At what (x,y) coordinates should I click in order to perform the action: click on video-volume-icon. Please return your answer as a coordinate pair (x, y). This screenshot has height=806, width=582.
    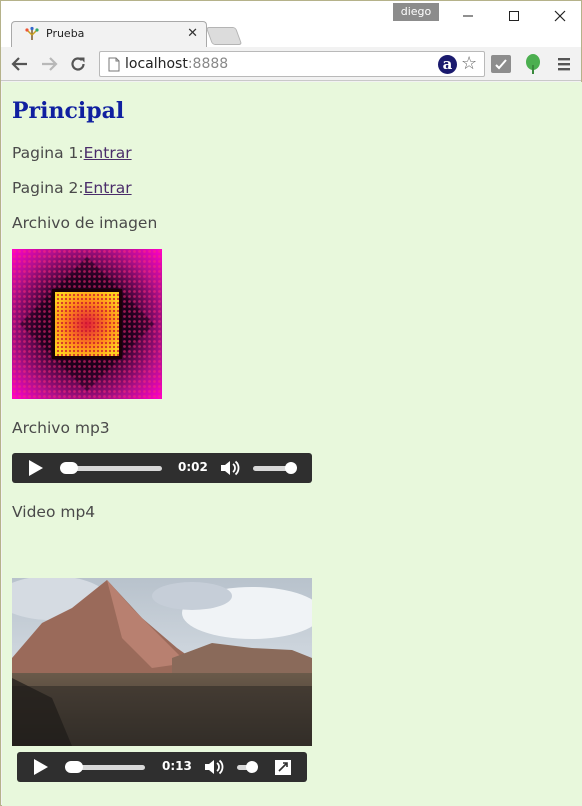
    Looking at the image, I should click on (214, 767).